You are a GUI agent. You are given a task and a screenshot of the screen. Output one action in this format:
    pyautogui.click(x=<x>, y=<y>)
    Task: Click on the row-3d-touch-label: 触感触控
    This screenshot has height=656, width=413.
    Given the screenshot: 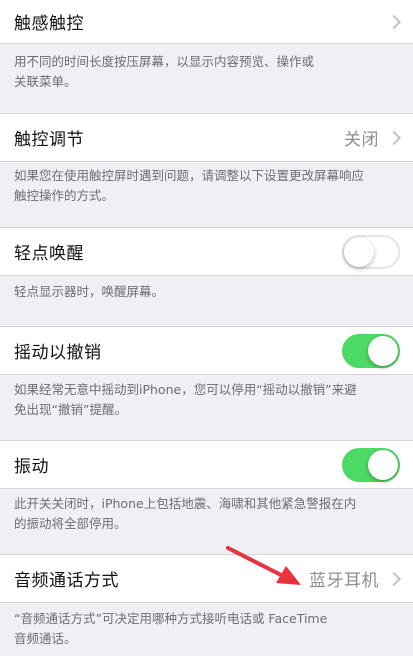 What is the action you would take?
    pyautogui.click(x=49, y=24)
    